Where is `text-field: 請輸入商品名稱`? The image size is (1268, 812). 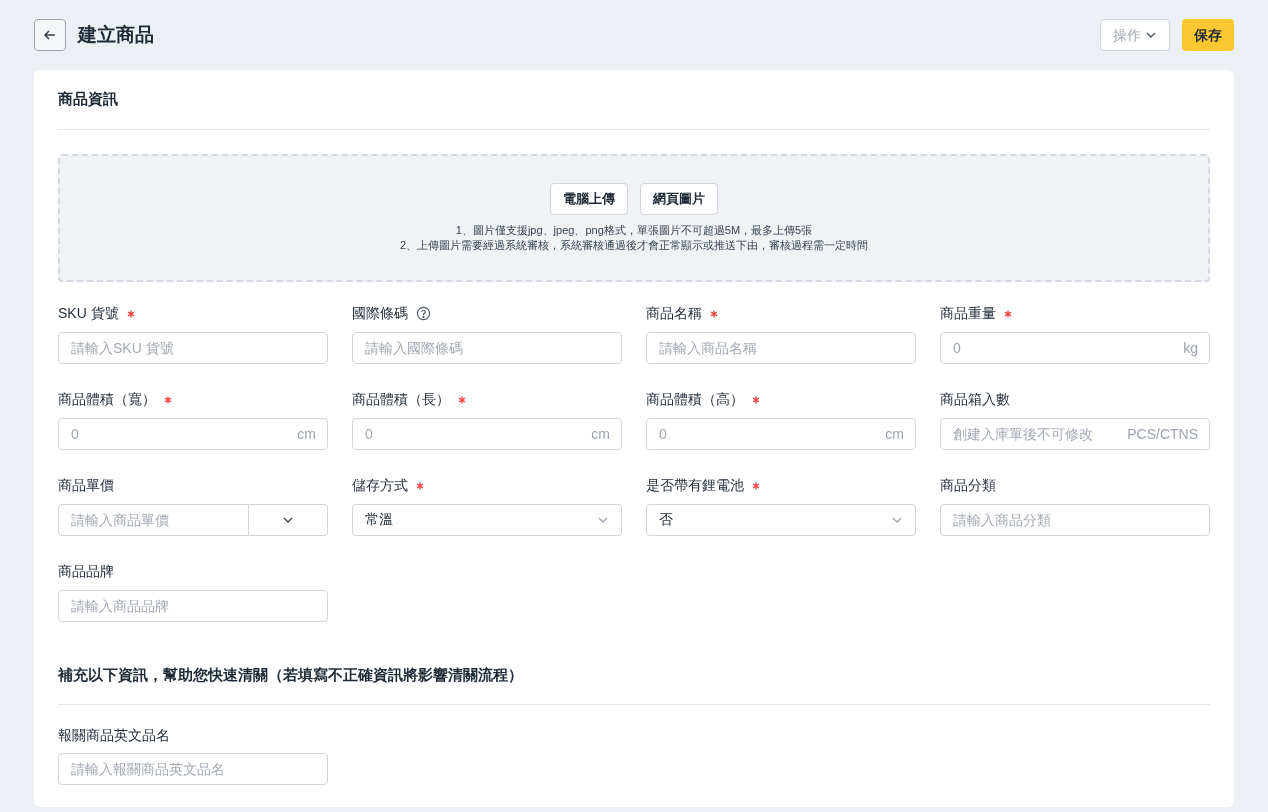 text-field: 請輸入商品名稱 is located at coordinates (781, 347).